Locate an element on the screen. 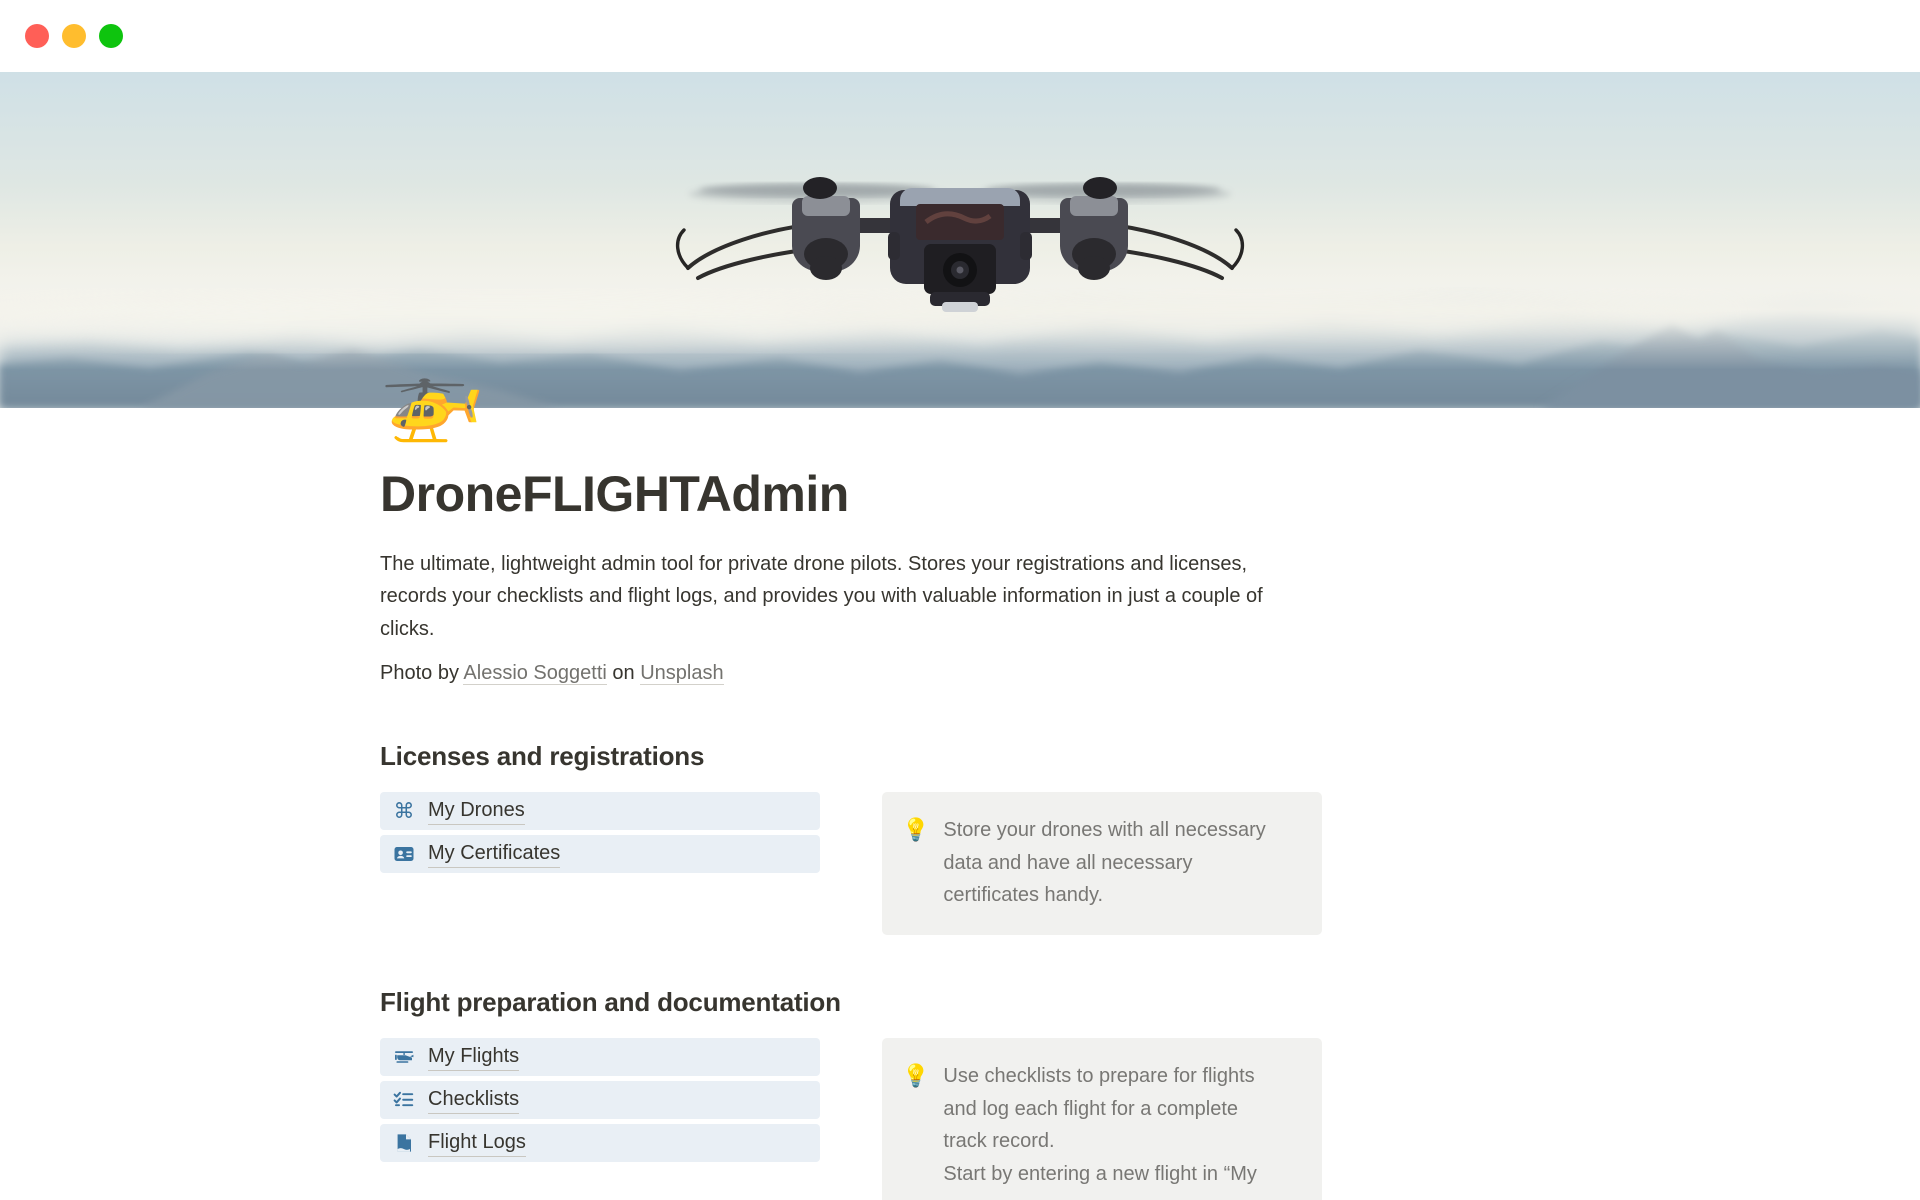 This screenshot has width=1920, height=1200. link-card-label: Flight Logs is located at coordinates (477, 1143).